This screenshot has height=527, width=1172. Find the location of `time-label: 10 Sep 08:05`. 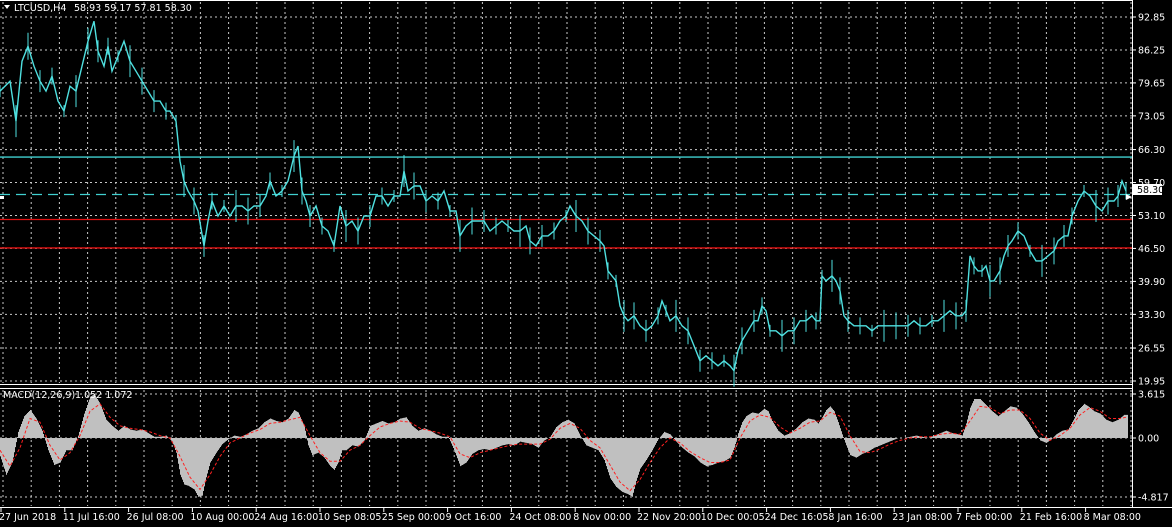

time-label: 10 Sep 08:05 is located at coordinates (349, 517).